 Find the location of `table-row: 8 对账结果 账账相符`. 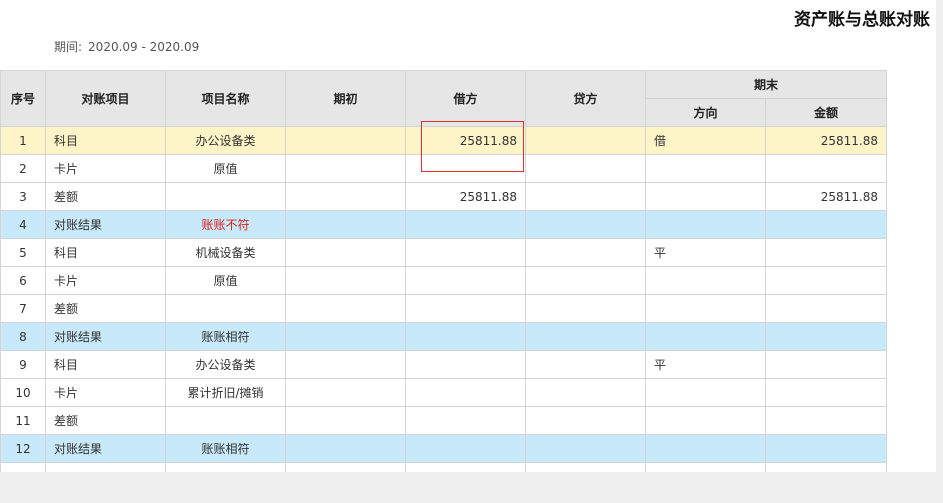

table-row: 8 对账结果 账账相符 is located at coordinates (444, 336).